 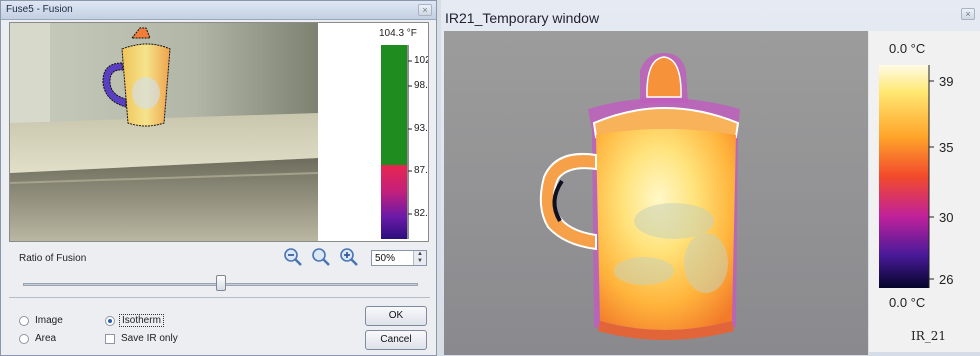 I want to click on image-radio, so click(x=24, y=321).